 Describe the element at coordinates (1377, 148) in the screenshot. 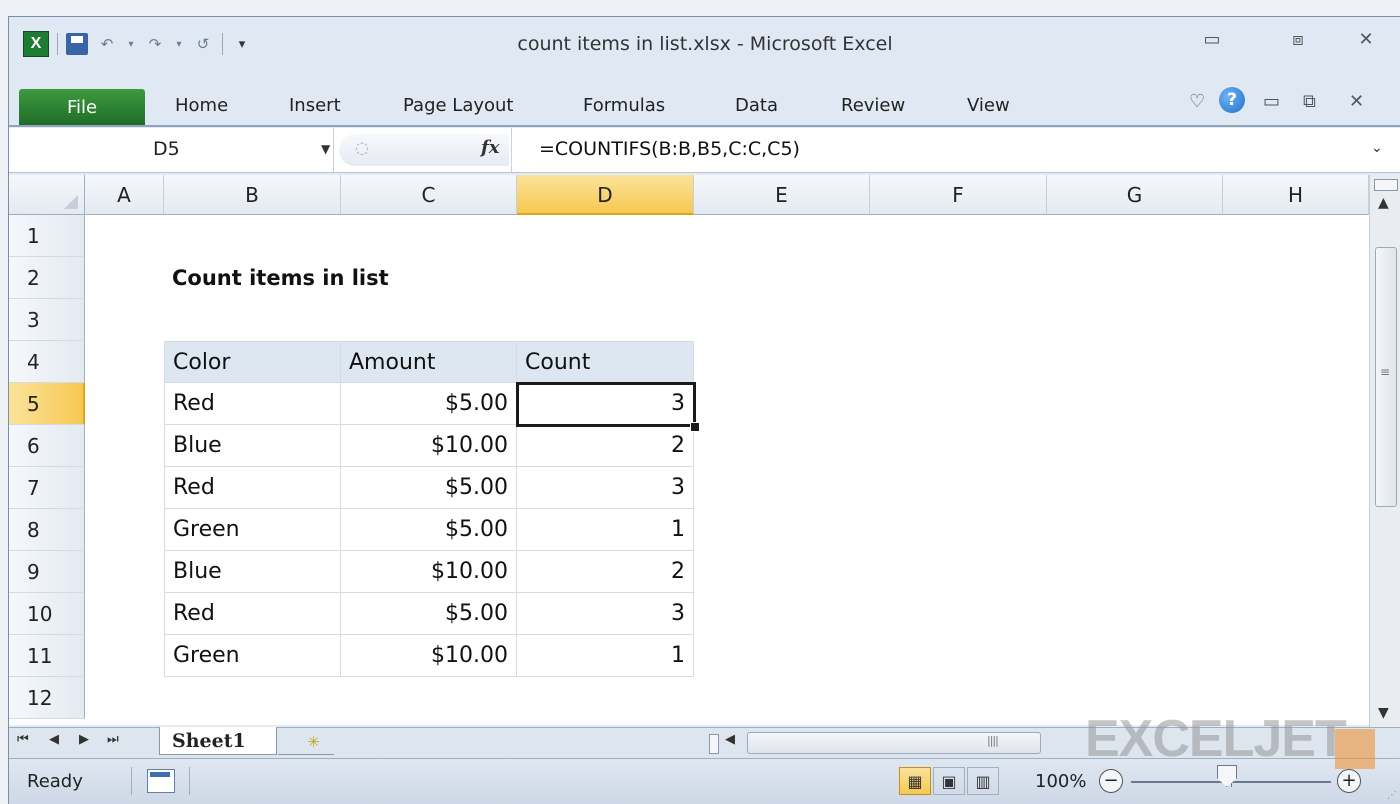

I see `expand-formula-bar-icon: ⌄` at that location.